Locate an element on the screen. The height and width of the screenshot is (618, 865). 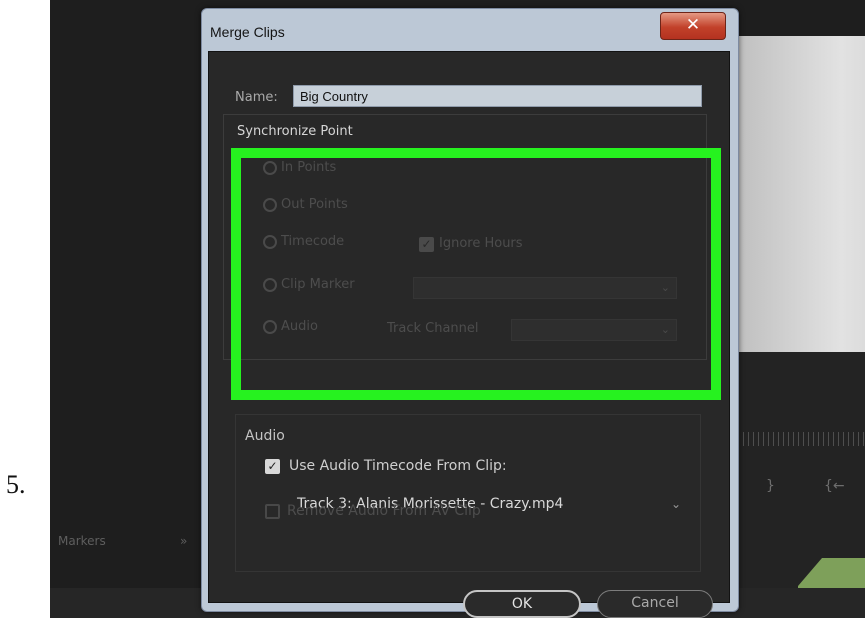
ok-button: OK is located at coordinates (522, 604).